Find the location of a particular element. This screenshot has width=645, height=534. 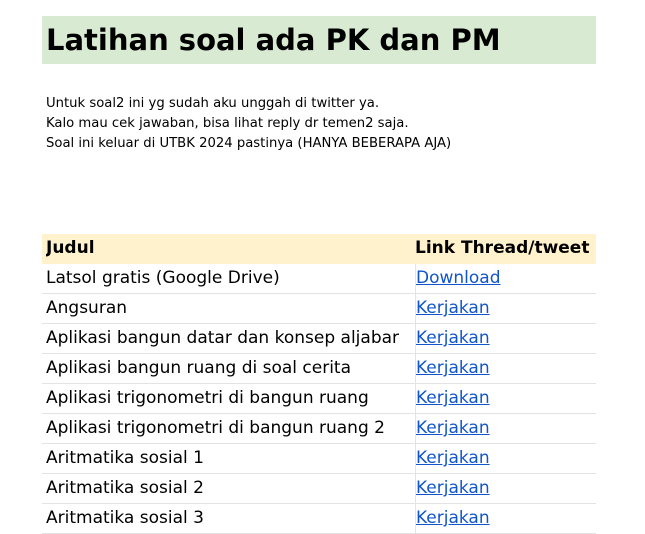

table-row: Aritmatika sosial 3 Kerjakan is located at coordinates (319, 519).